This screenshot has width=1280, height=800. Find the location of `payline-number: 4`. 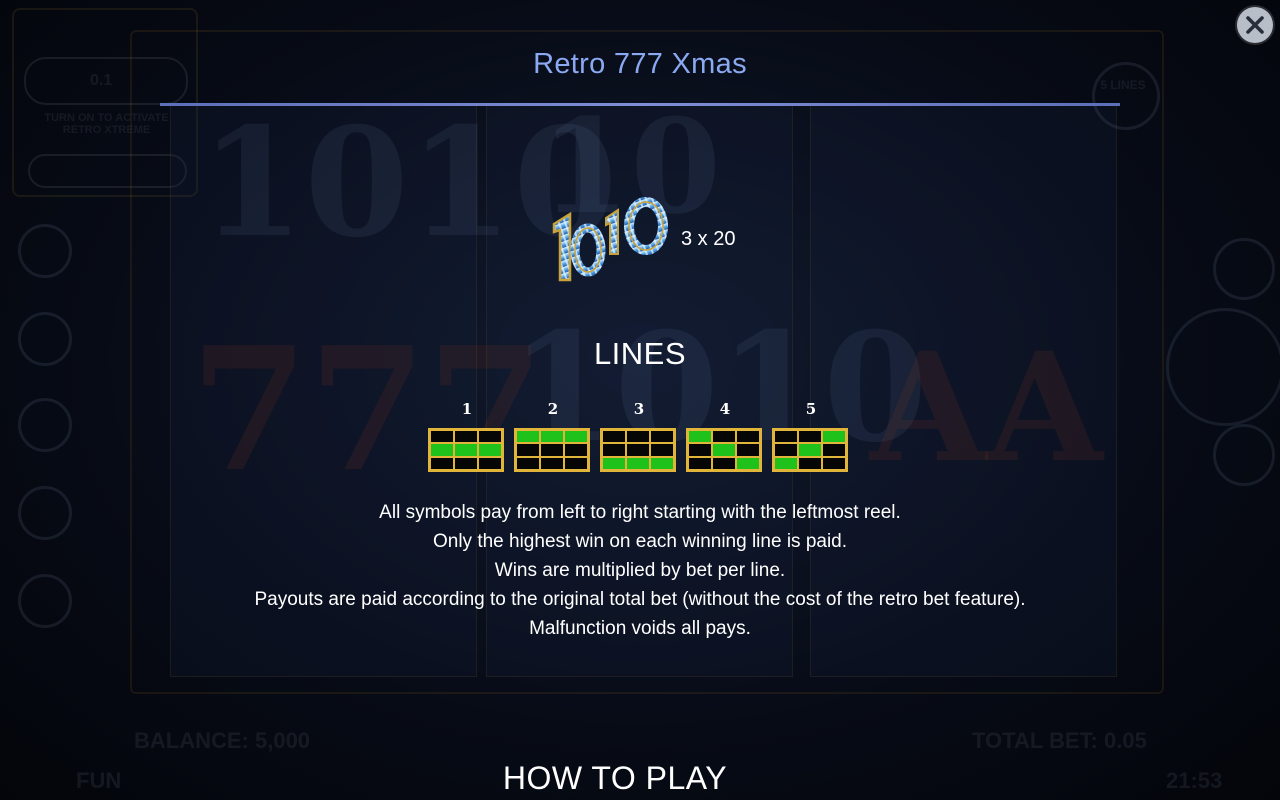

payline-number: 4 is located at coordinates (725, 409).